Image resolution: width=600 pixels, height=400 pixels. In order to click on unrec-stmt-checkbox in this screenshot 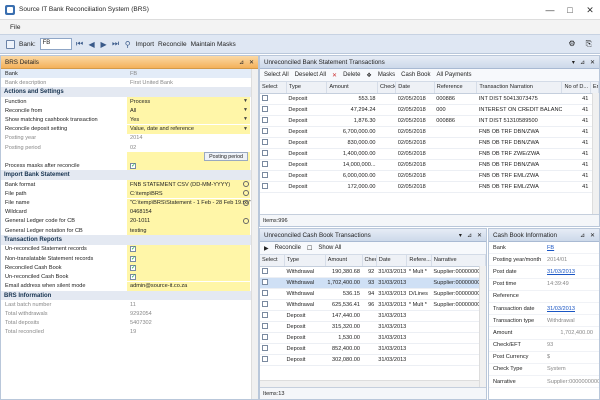, I will do `click(133, 249)`.